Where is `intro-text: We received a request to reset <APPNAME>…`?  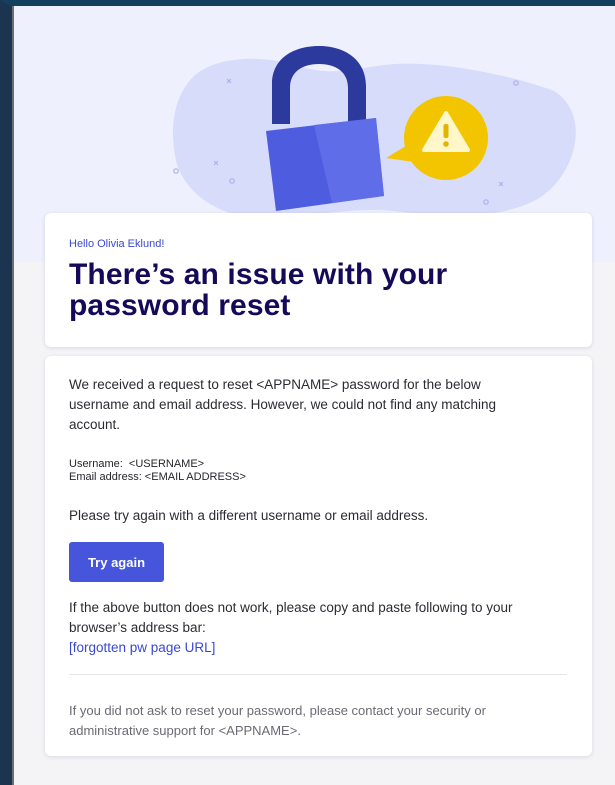 intro-text: We received a request to reset <APPNAME>… is located at coordinates (282, 404).